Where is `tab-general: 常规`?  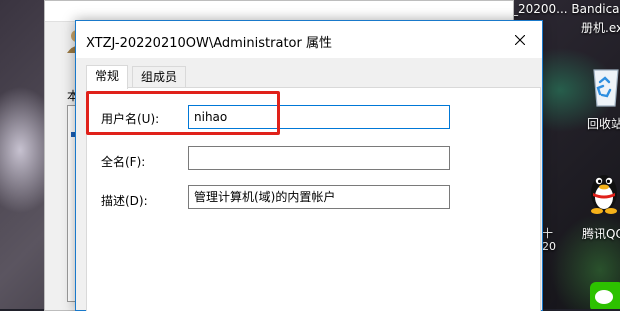 tab-general: 常规 is located at coordinates (107, 77).